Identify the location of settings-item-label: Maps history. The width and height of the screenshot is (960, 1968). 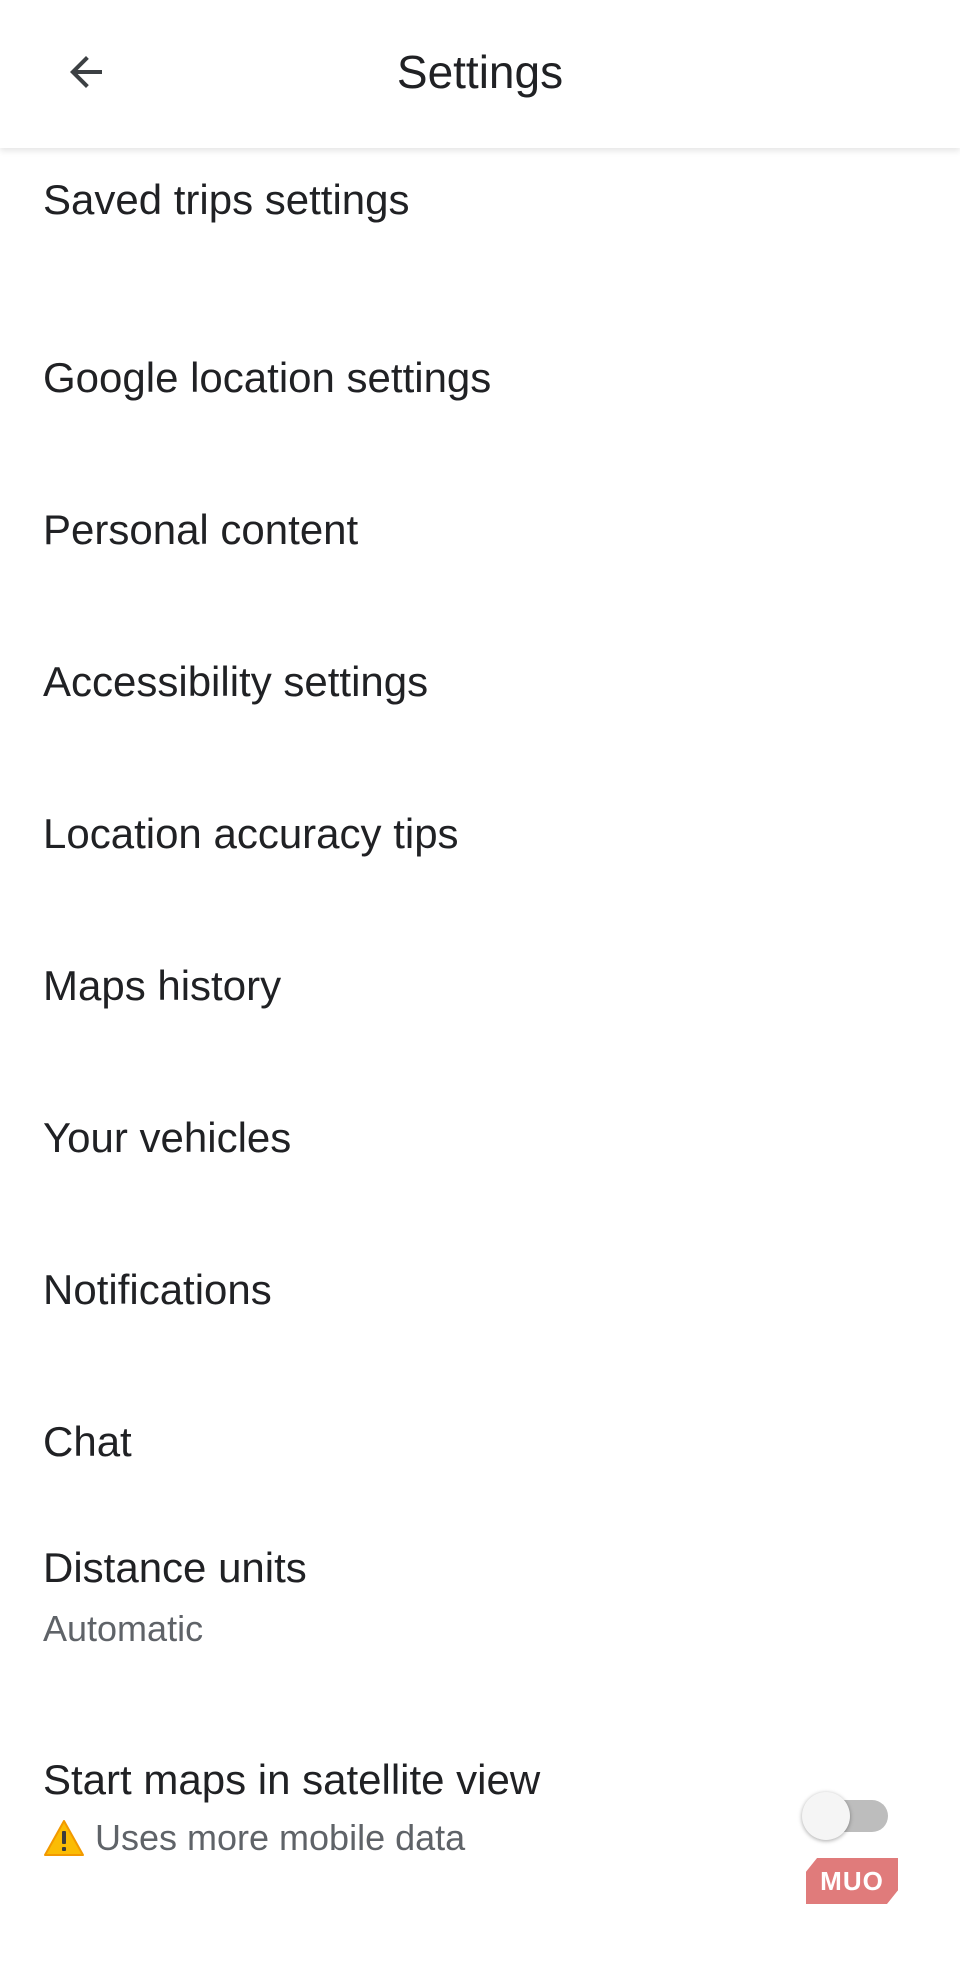
(162, 985).